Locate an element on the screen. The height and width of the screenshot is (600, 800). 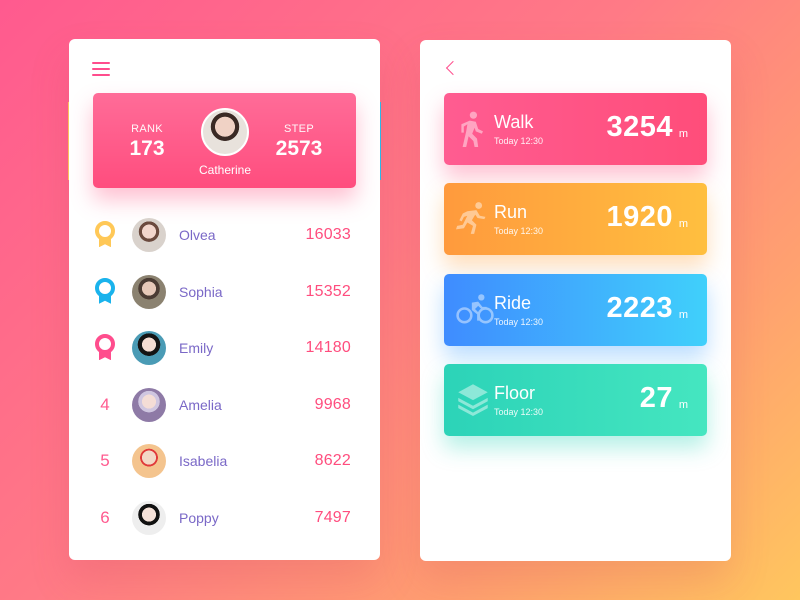
bike-icon is located at coordinates (475, 310).